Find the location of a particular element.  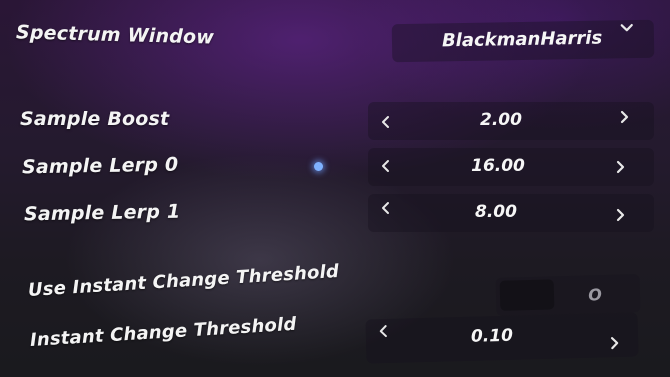

spectrum-window-dropdown: BlackmanHarris is located at coordinates (523, 40).